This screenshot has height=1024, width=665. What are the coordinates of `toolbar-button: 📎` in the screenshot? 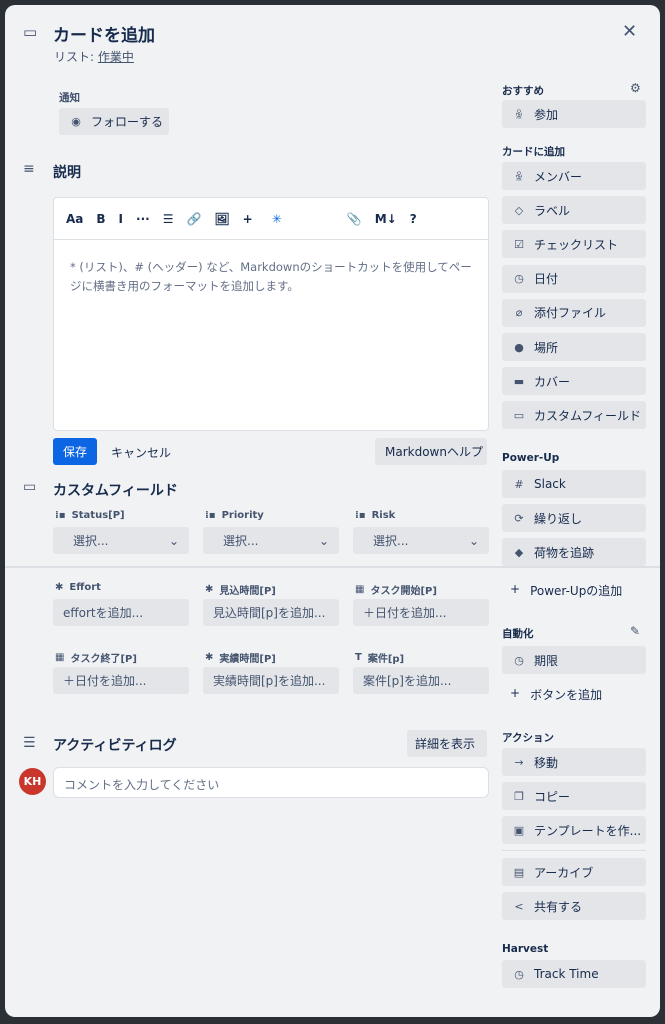 It's located at (354, 219).